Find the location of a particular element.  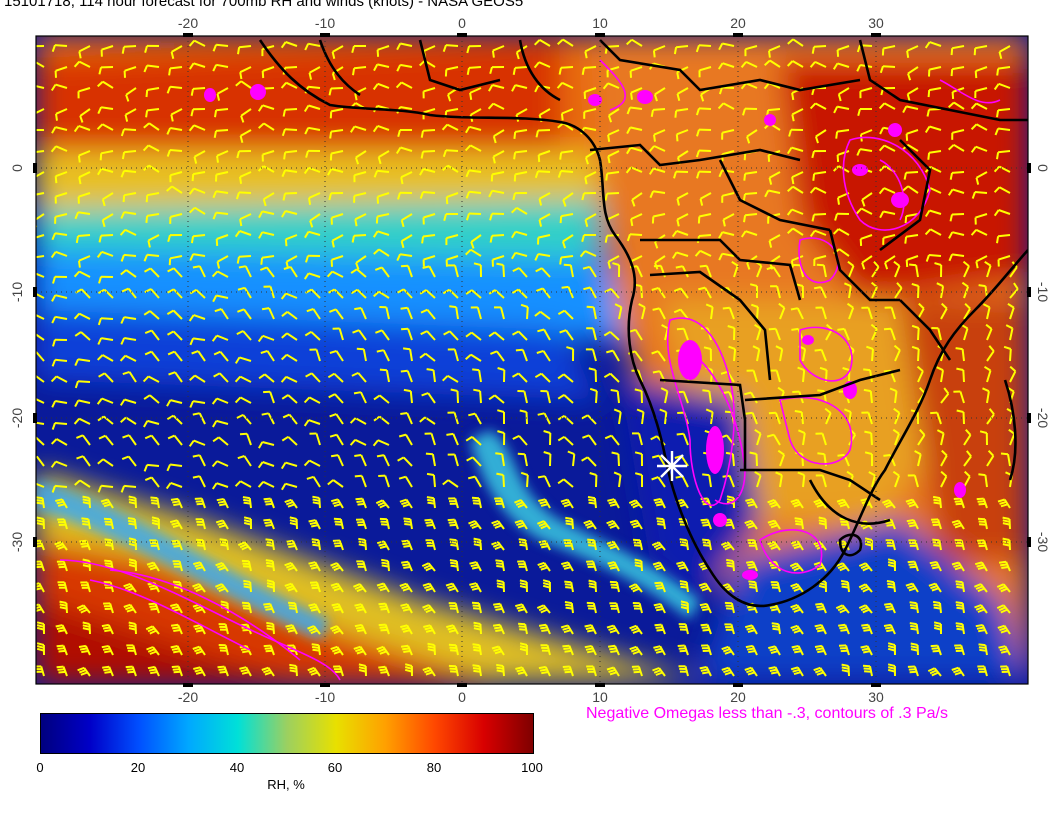

colorbar-label: 60 is located at coordinates (335, 767).